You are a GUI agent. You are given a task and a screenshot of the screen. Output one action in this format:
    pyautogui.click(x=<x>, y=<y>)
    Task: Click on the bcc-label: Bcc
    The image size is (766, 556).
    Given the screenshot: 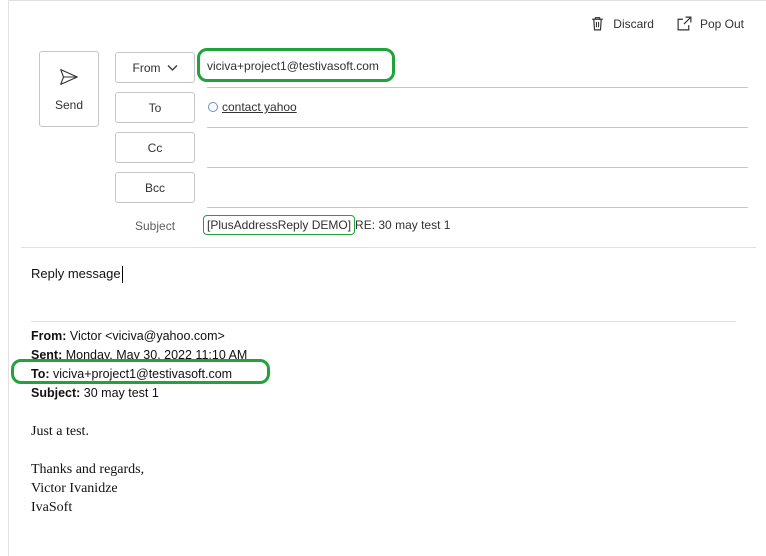 What is the action you would take?
    pyautogui.click(x=154, y=187)
    